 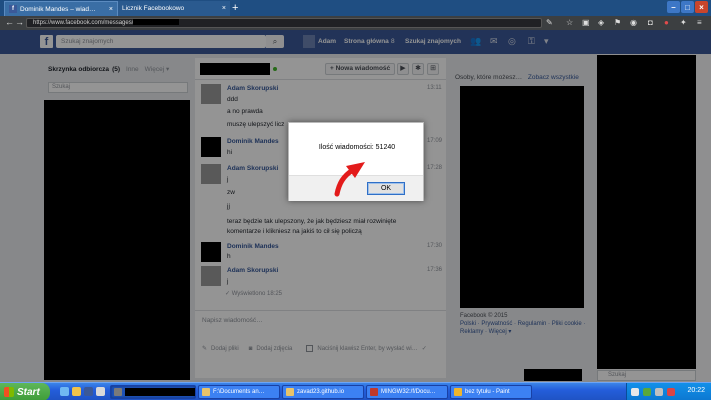 What do you see at coordinates (9, 22) in the screenshot?
I see `back-icon: ←` at bounding box center [9, 22].